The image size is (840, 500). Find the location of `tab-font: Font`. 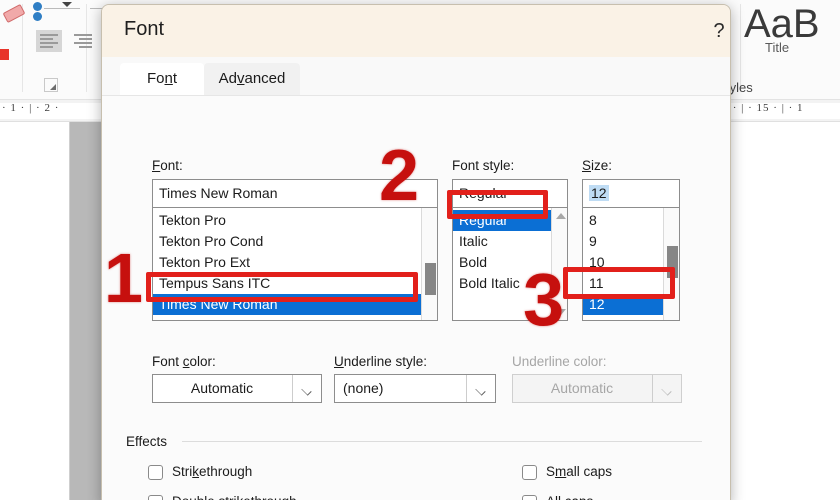

tab-font: Font is located at coordinates (162, 79).